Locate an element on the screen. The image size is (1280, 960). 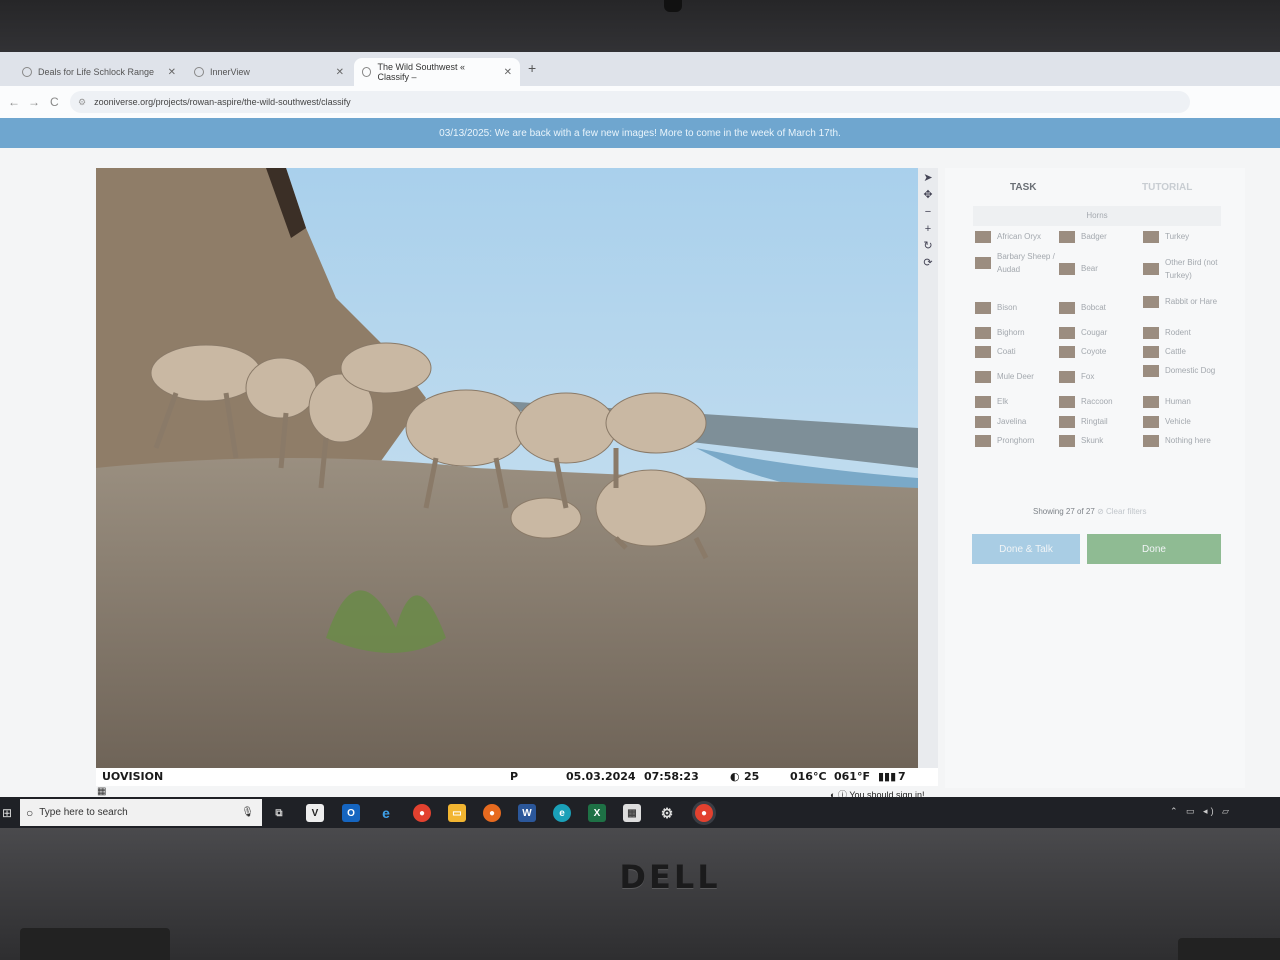
system-tray: ⌃ ▭ ◂) ▱ is located at coordinates (1201, 811).